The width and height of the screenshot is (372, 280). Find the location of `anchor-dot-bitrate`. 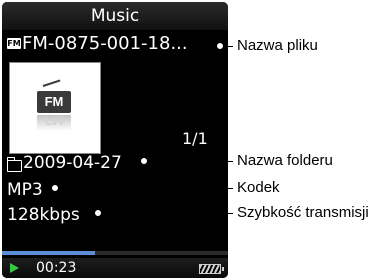

anchor-dot-bitrate is located at coordinates (98, 213).